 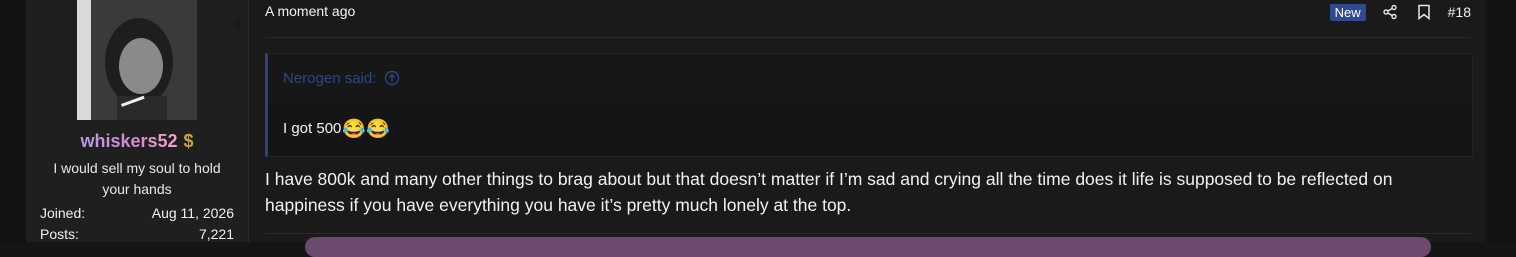 I want to click on username-link: whiskers52, so click(x=128, y=141).